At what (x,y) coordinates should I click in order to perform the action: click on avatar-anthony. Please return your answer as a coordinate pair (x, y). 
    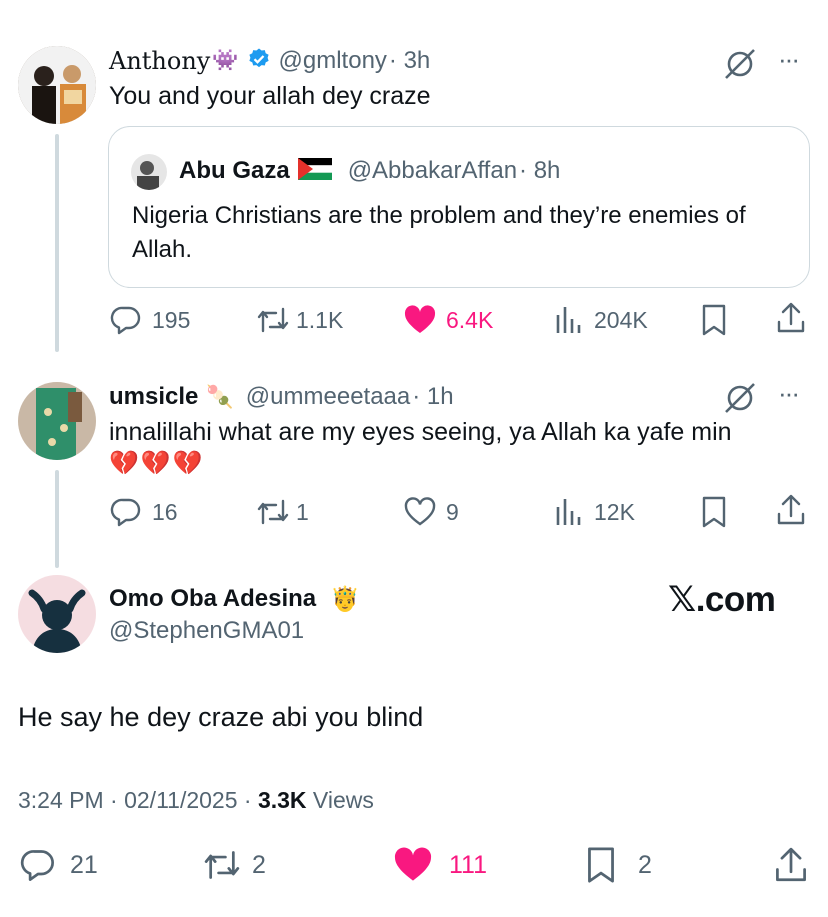
    Looking at the image, I should click on (57, 85).